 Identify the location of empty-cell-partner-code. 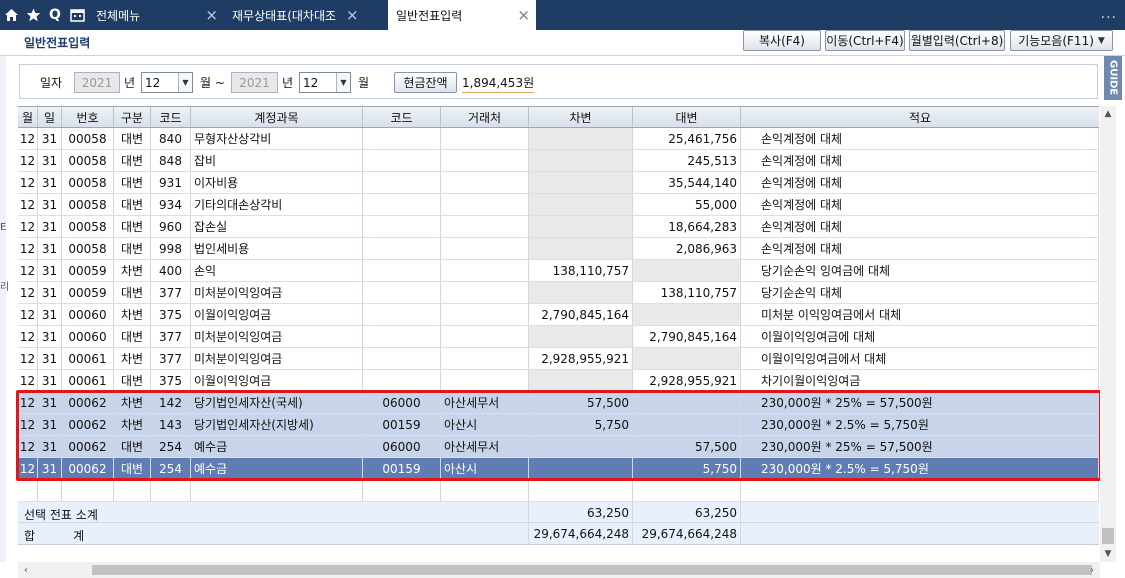
(402, 490).